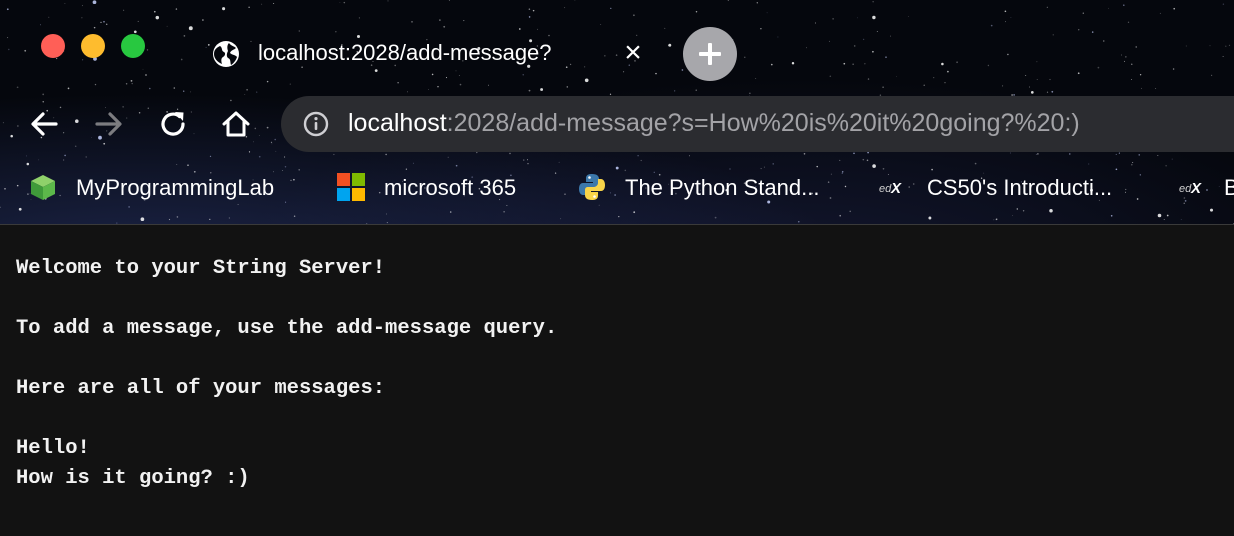 The image size is (1234, 536). What do you see at coordinates (1205, 188) in the screenshot?
I see `bookmark-edx-b: ed X B` at bounding box center [1205, 188].